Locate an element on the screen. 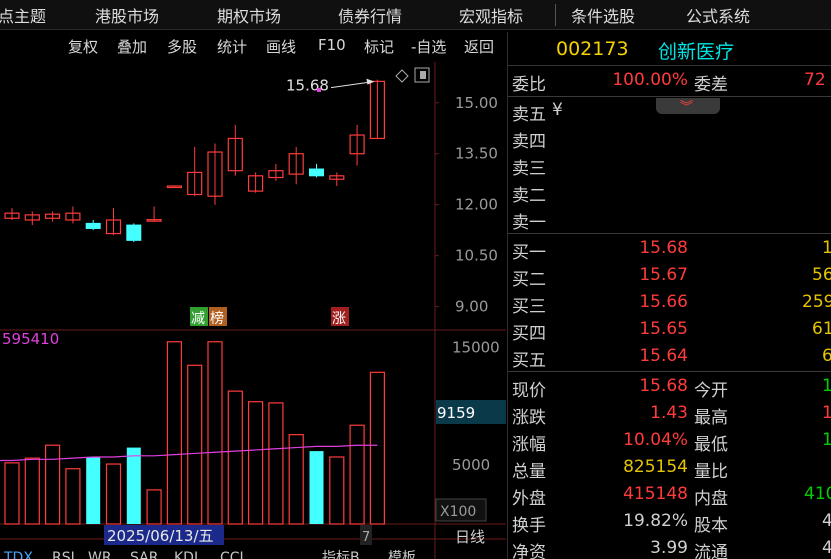  indicator-tab: 指标B is located at coordinates (341, 554).